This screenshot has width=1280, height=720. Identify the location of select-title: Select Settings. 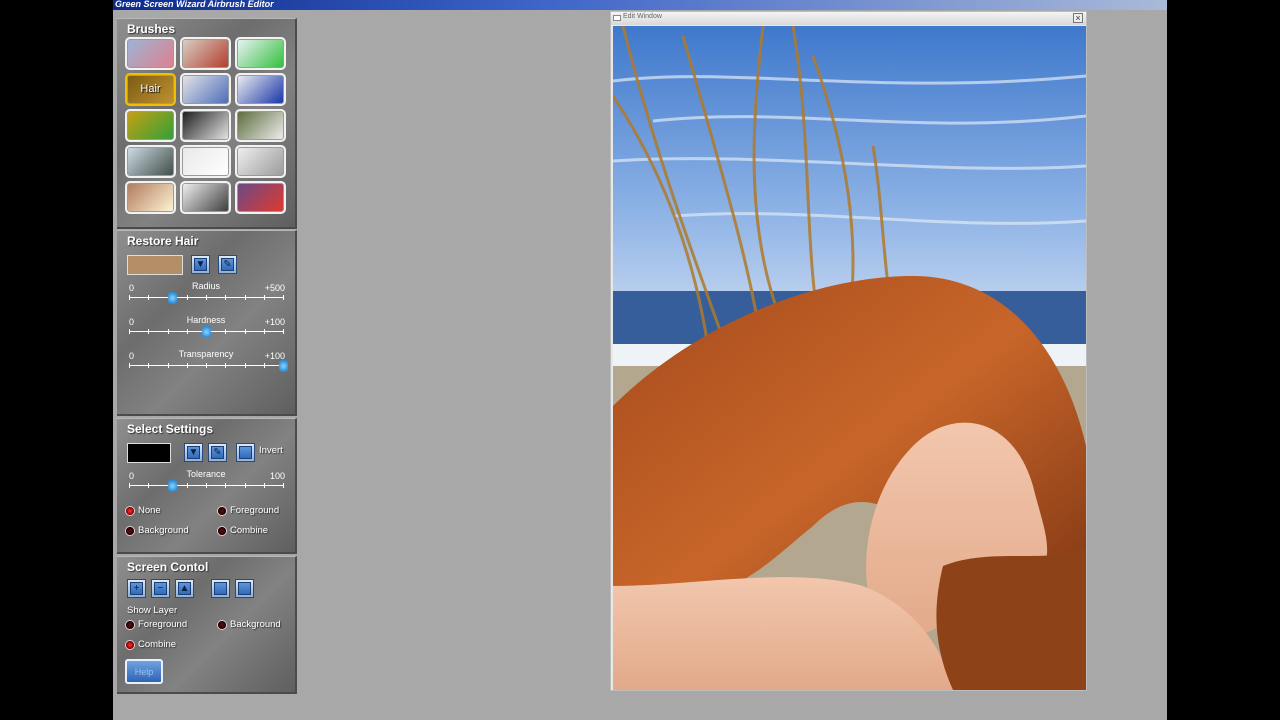
(170, 429).